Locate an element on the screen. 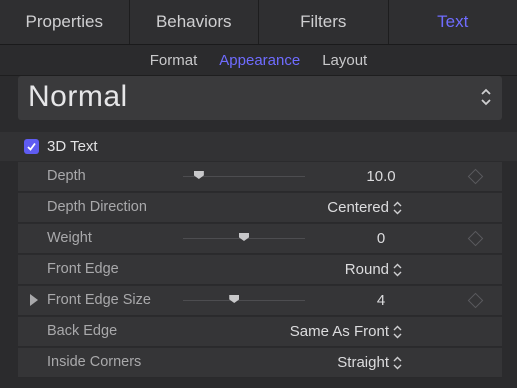 The width and height of the screenshot is (517, 388). back-edge-popup: Same As Front is located at coordinates (346, 331).